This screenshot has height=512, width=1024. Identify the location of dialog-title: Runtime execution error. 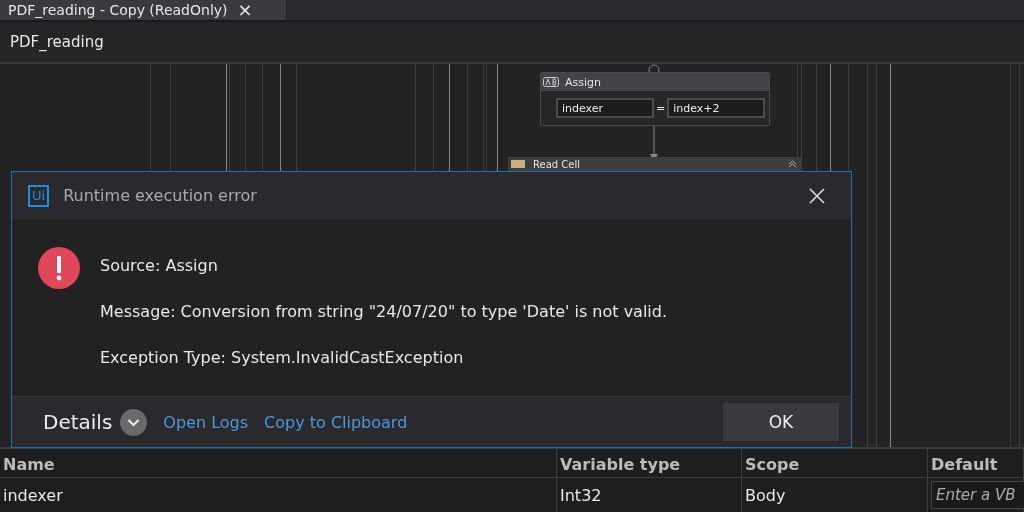
(160, 195).